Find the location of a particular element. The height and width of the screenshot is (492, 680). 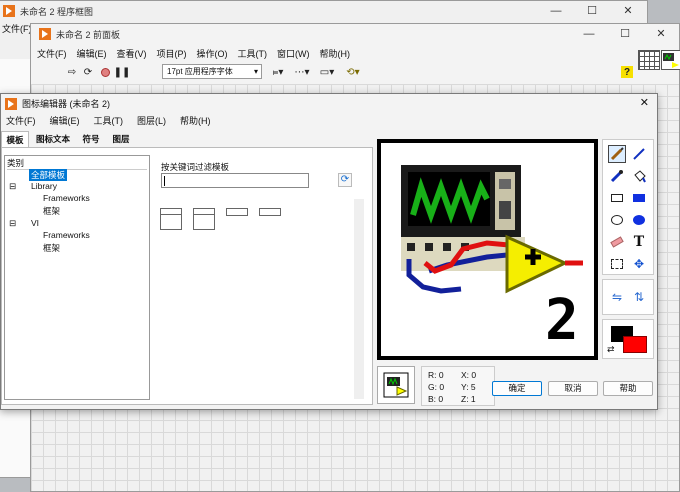

readout-r: R: 0 is located at coordinates (436, 375).